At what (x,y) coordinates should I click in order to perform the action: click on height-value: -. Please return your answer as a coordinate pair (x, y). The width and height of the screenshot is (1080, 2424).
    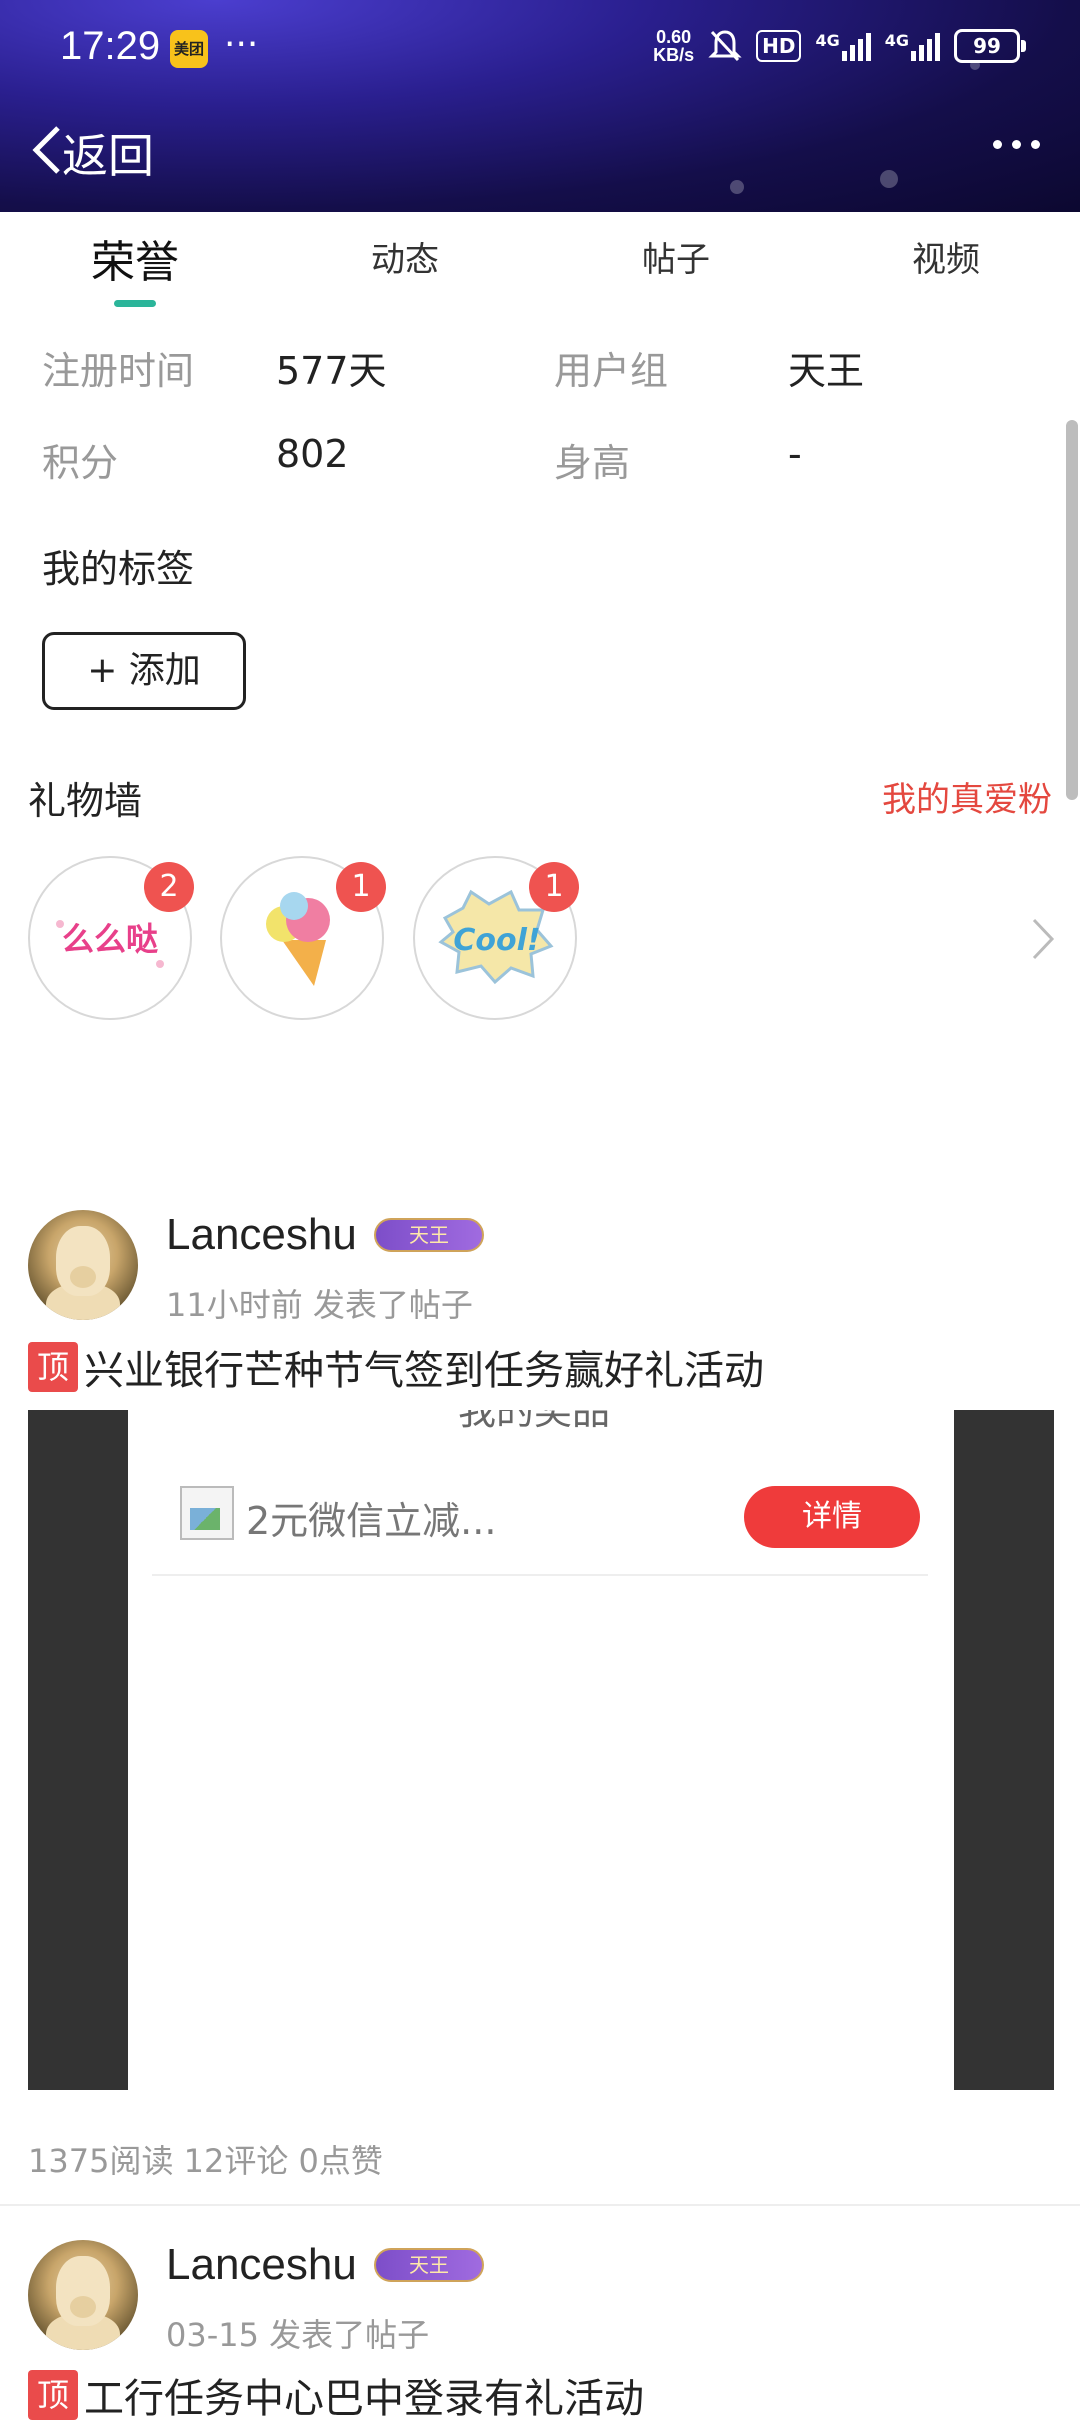
    Looking at the image, I should click on (795, 454).